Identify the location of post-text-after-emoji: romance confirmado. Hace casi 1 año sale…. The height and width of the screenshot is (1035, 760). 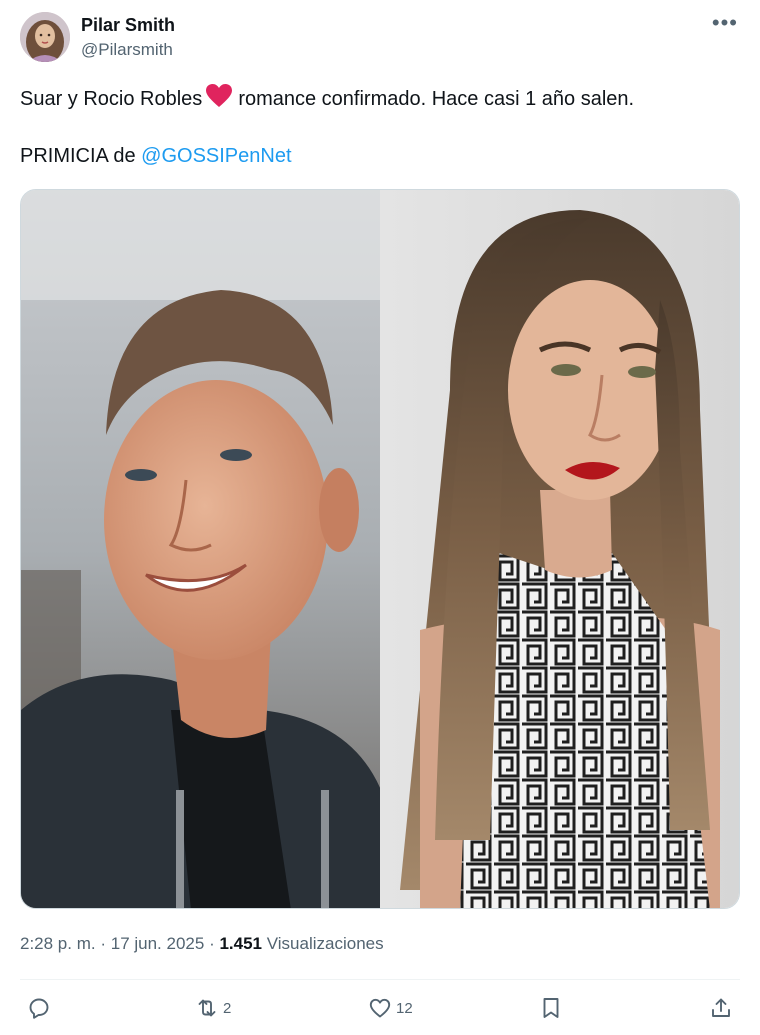
(436, 99).